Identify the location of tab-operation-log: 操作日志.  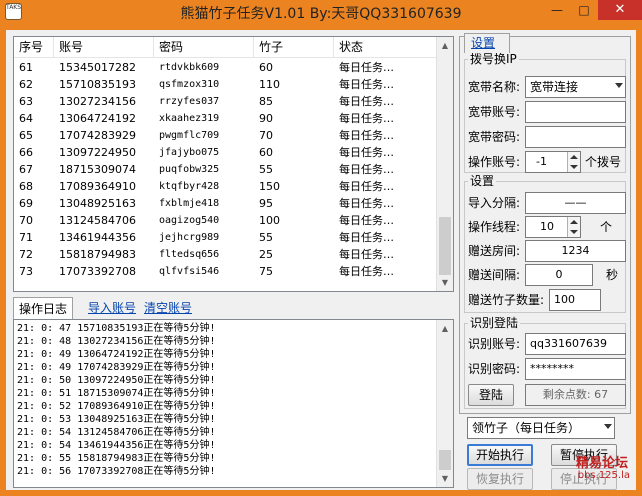
(43, 308).